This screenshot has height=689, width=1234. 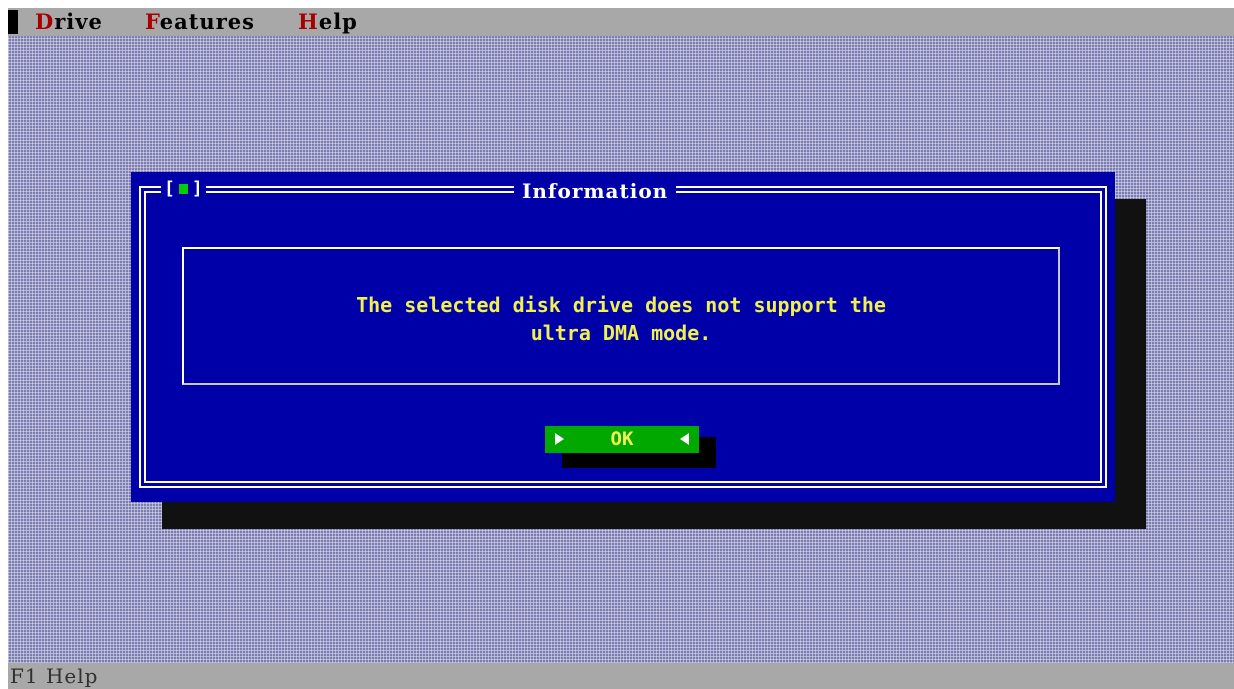 I want to click on menu-help-hotkey: H, so click(x=308, y=21).